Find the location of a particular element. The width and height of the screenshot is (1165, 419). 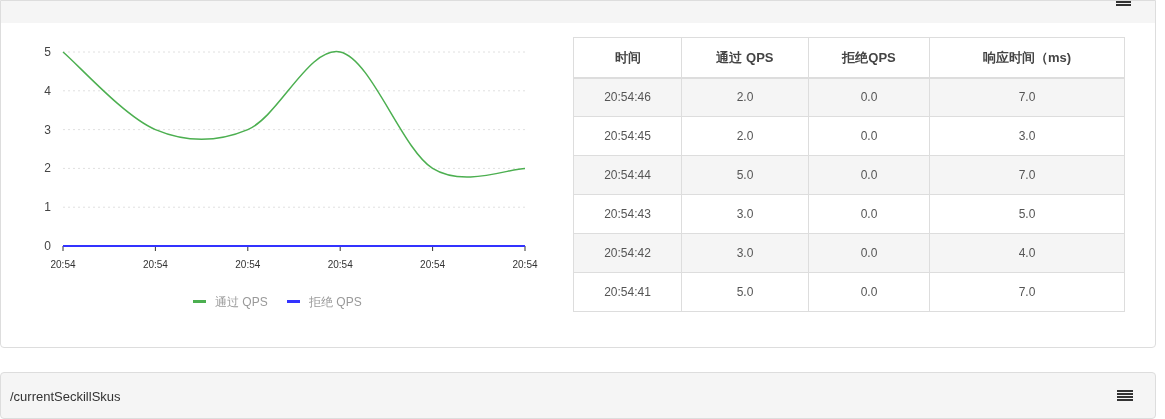

table-cell: 20:54:44 is located at coordinates (627, 175).